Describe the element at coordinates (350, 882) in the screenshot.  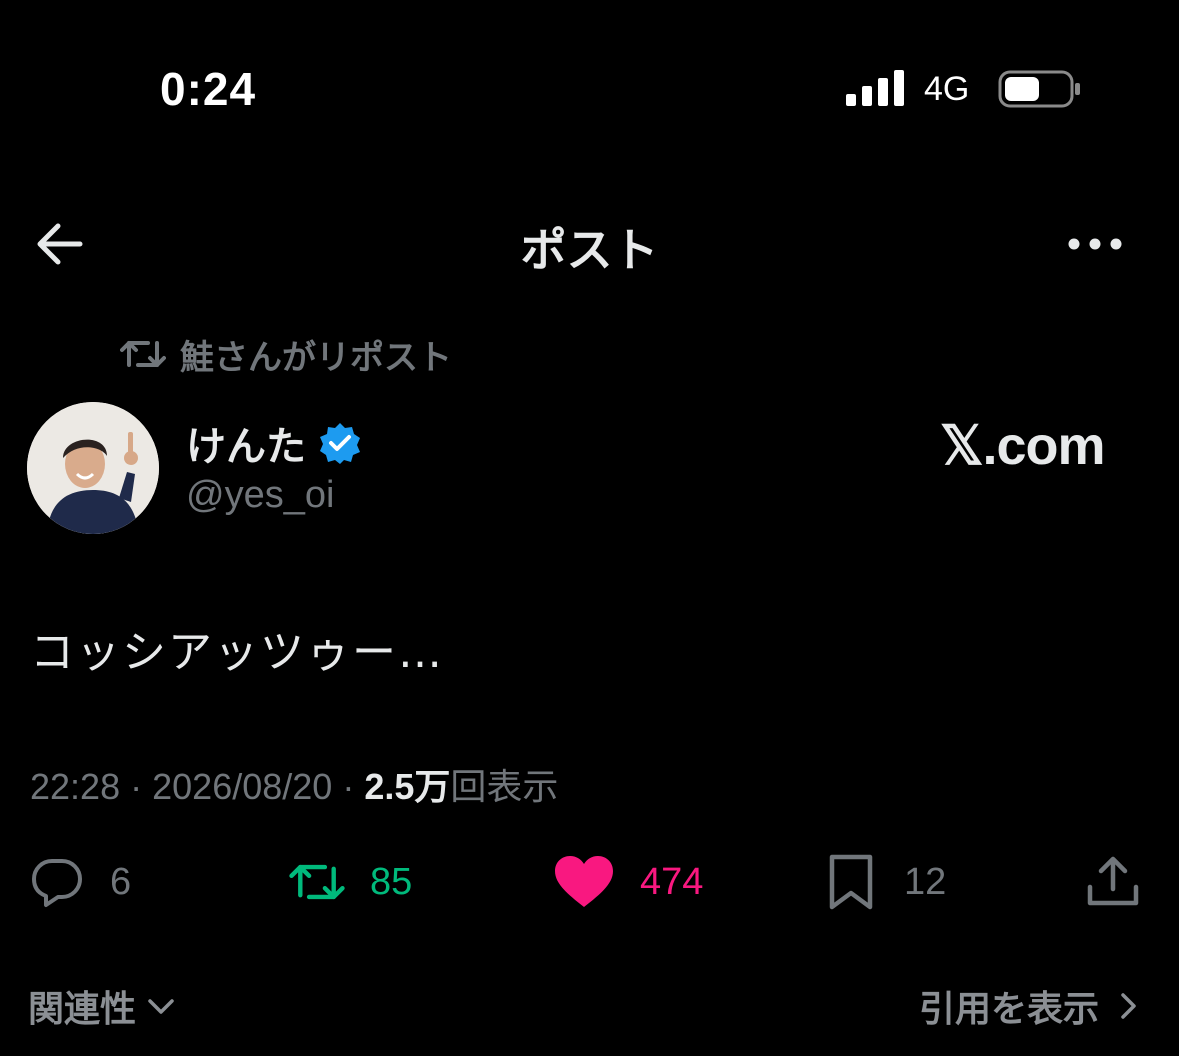
I see `repost-button: 85` at that location.